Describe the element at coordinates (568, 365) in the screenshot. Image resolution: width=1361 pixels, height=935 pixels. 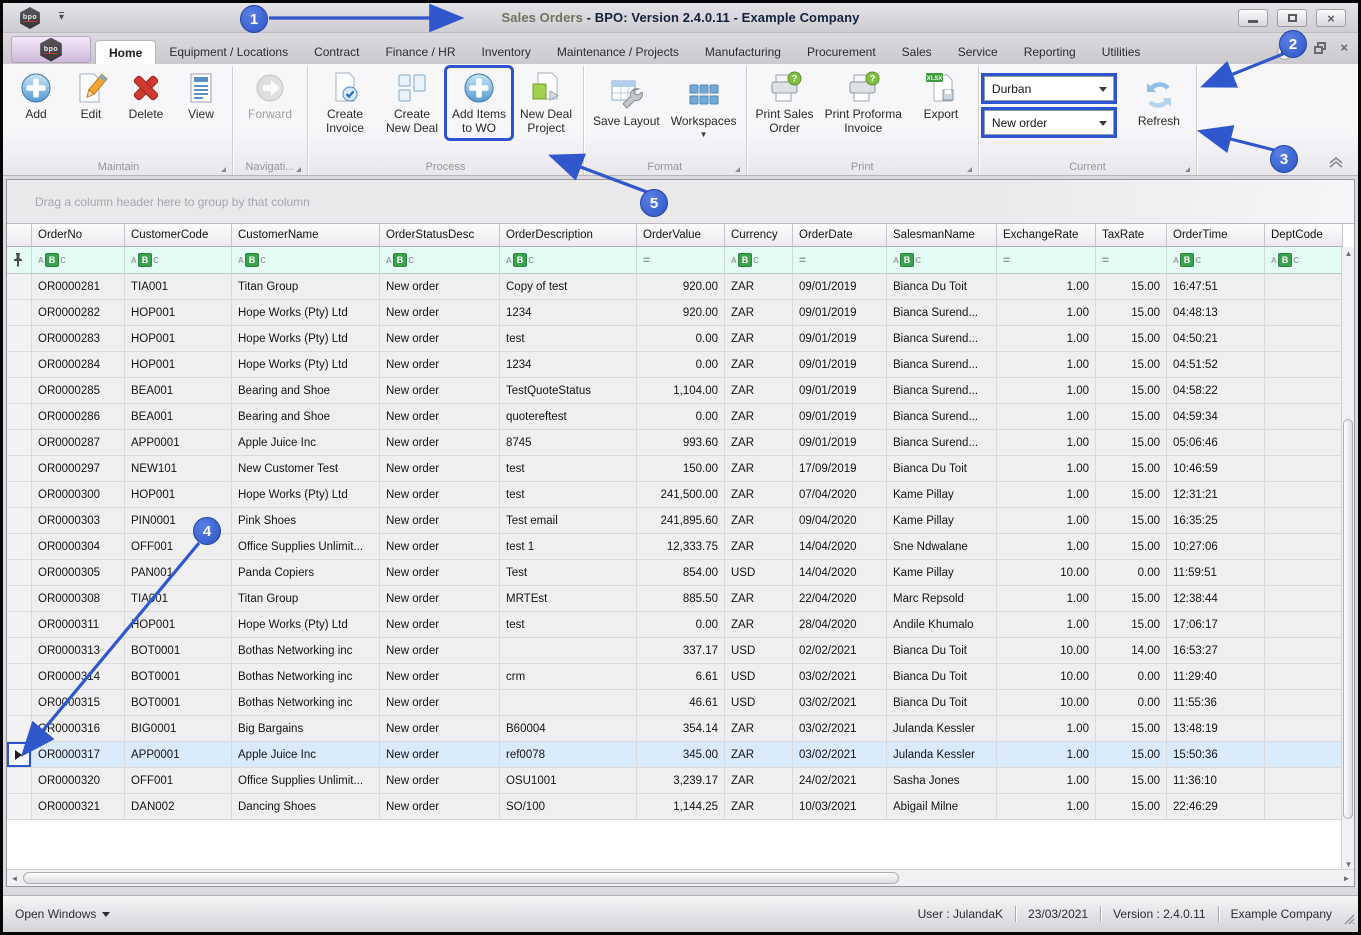
I see `cell-orderdescription: 1234` at that location.